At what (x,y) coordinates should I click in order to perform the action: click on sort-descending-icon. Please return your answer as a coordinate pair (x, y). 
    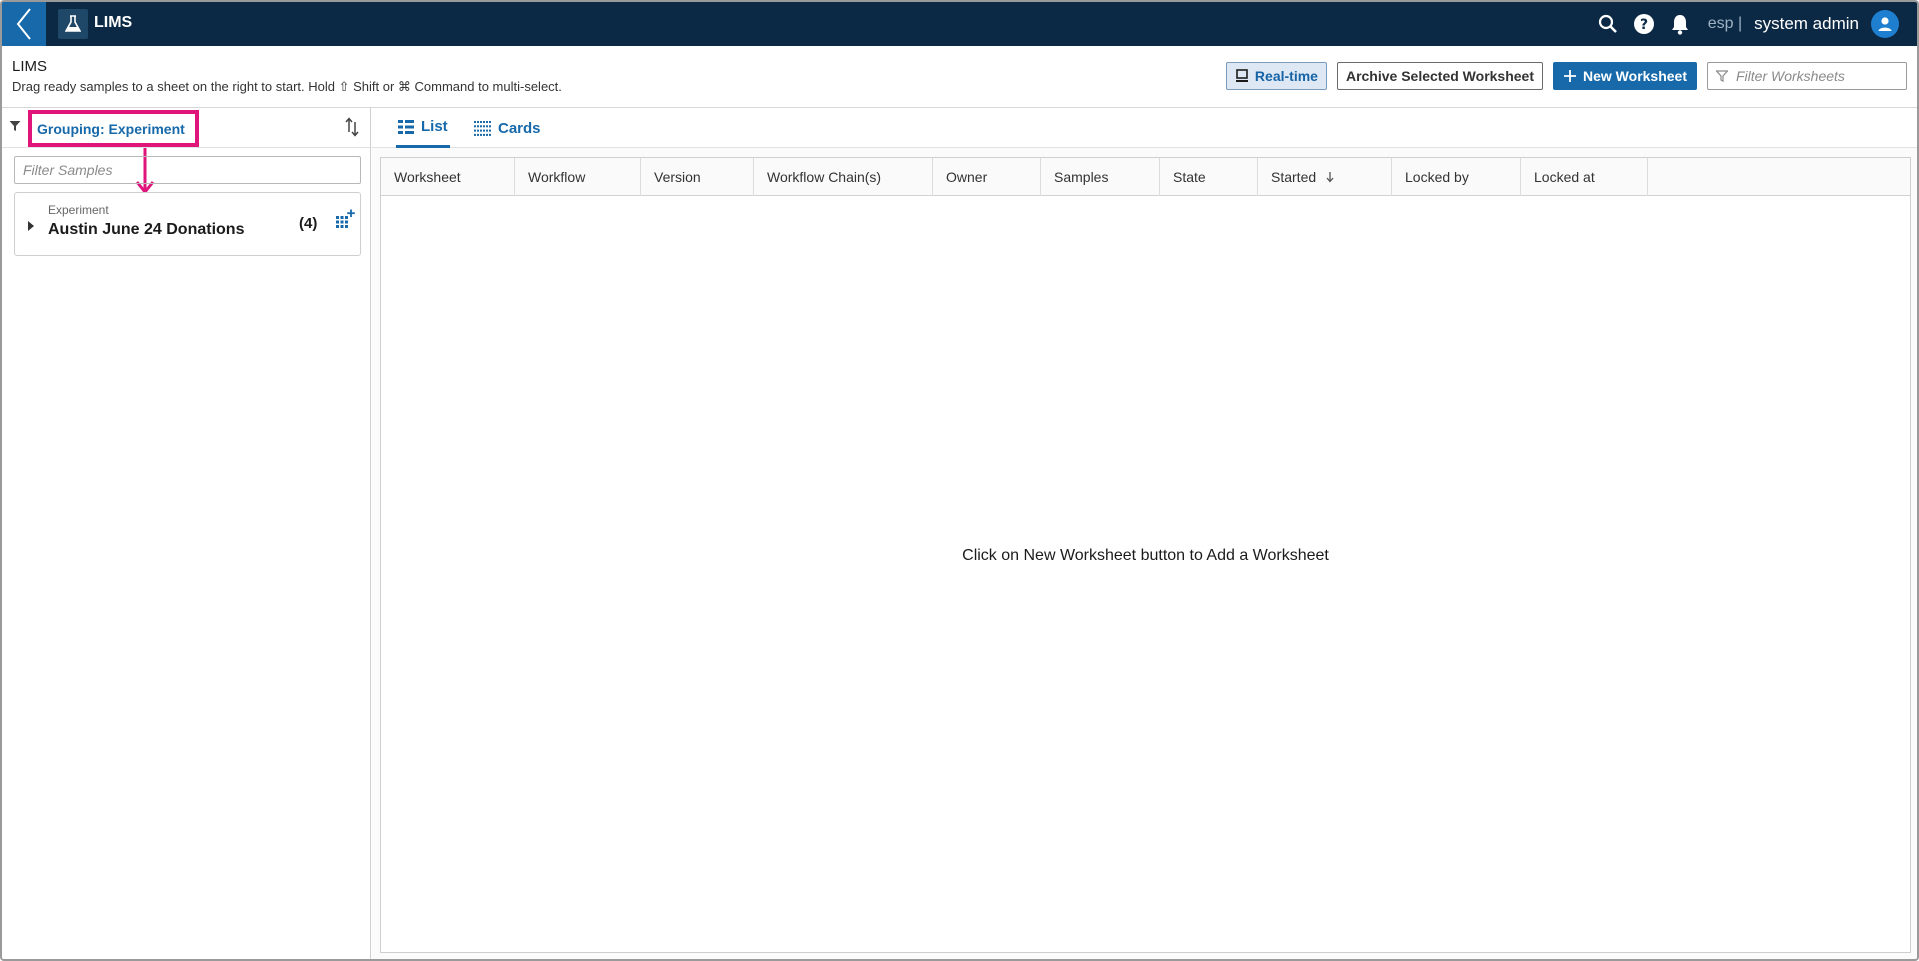
    Looking at the image, I should click on (1330, 177).